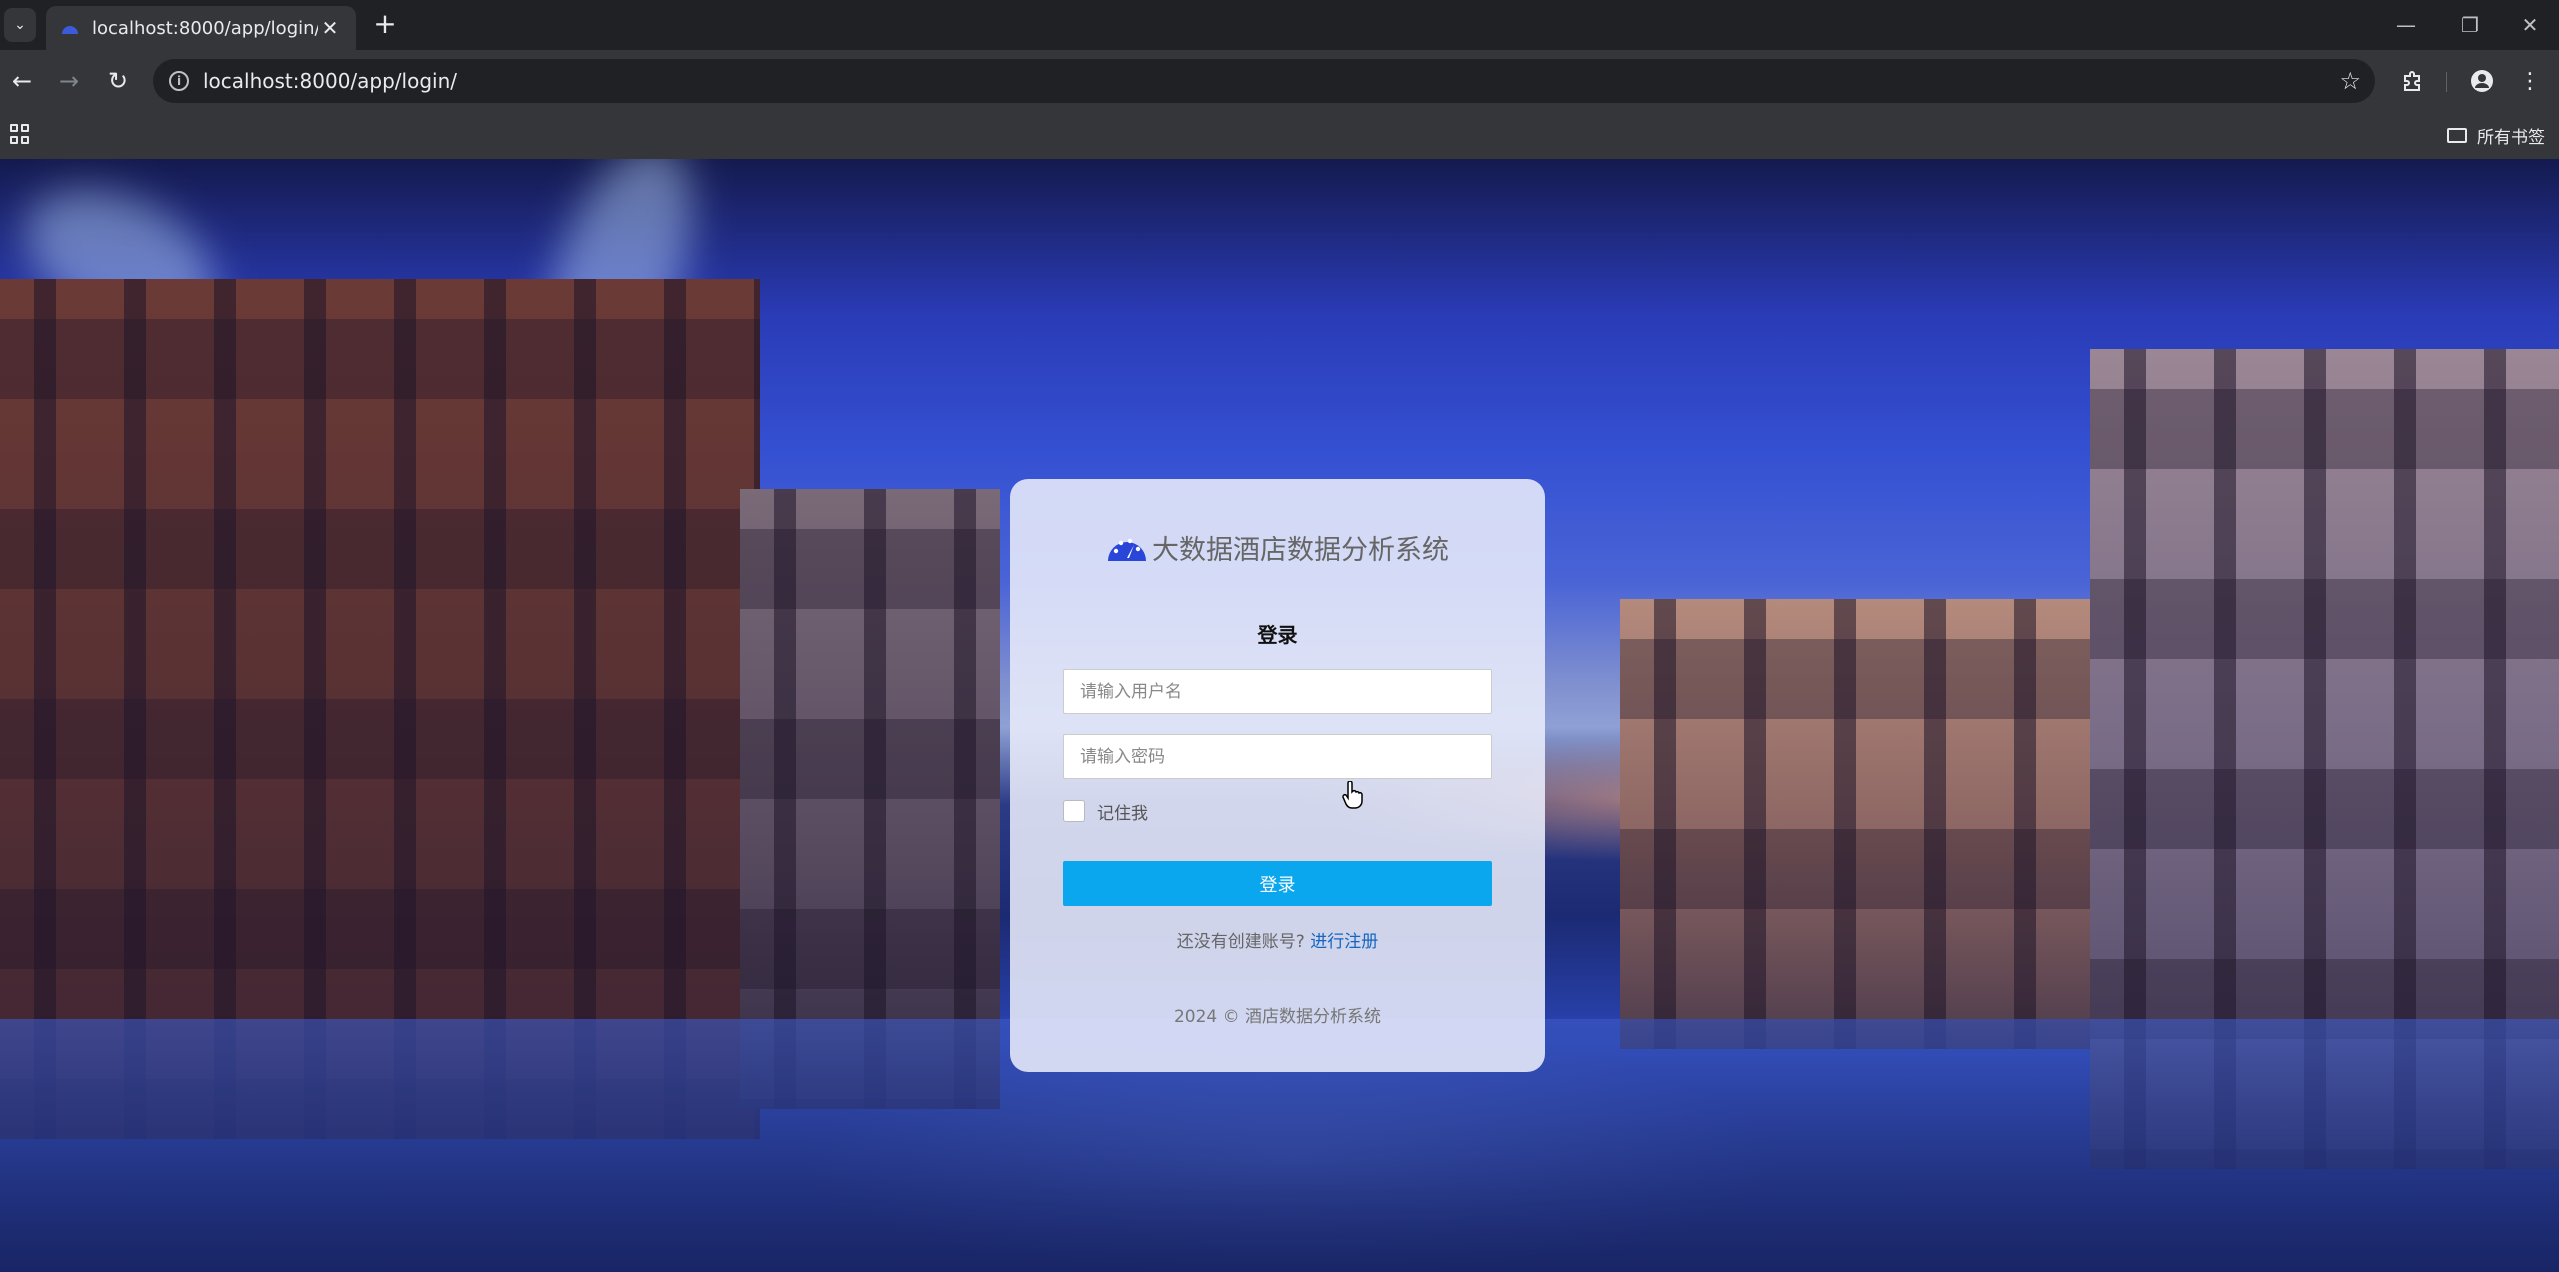 The width and height of the screenshot is (2559, 1272). Describe the element at coordinates (1277, 883) in the screenshot. I see `login-button: 登录` at that location.